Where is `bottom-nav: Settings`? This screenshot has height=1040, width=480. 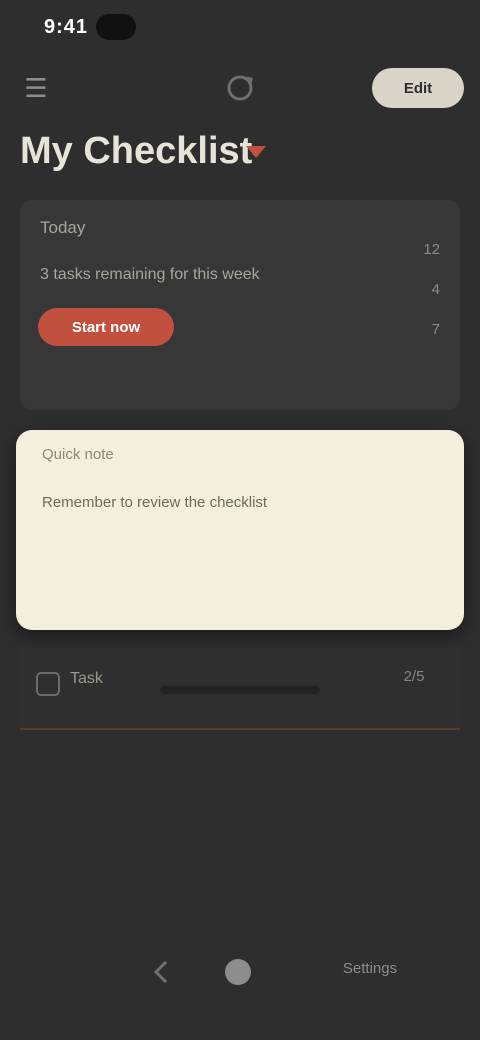 bottom-nav: Settings is located at coordinates (240, 975).